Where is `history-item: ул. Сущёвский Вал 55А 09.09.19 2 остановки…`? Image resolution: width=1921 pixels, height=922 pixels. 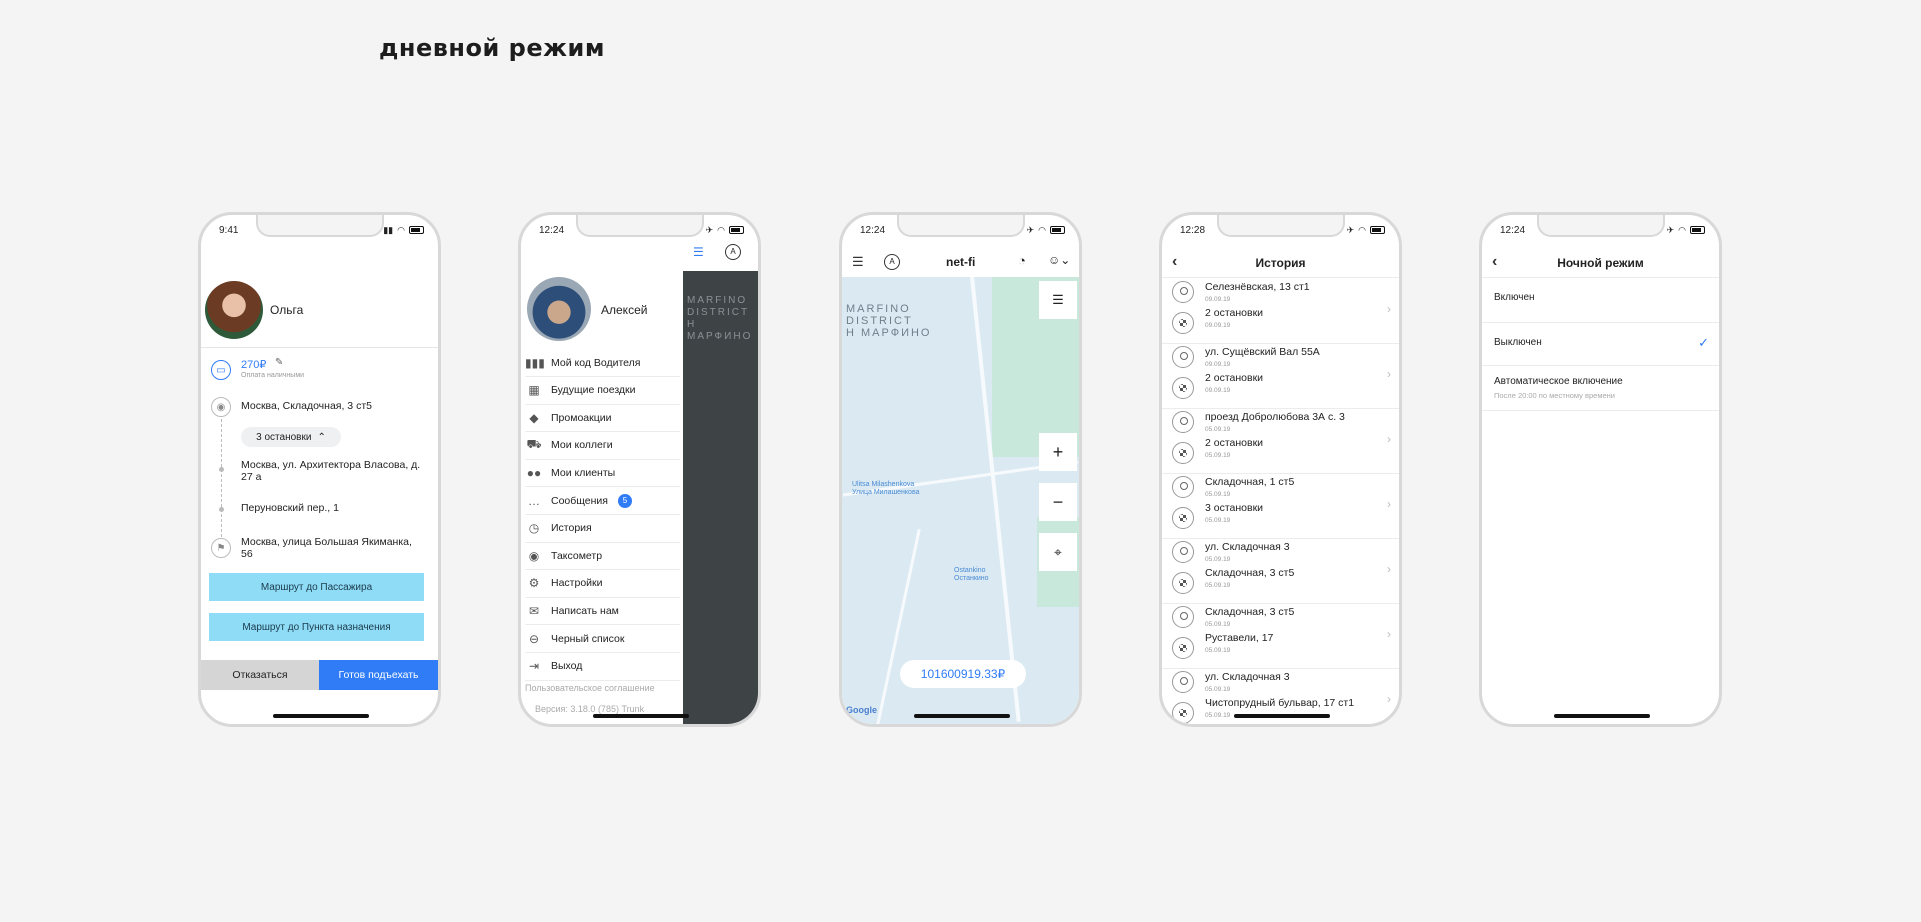
history-item: ул. Сущёвский Вал 55А 09.09.19 2 остановки… is located at coordinates (1280, 376).